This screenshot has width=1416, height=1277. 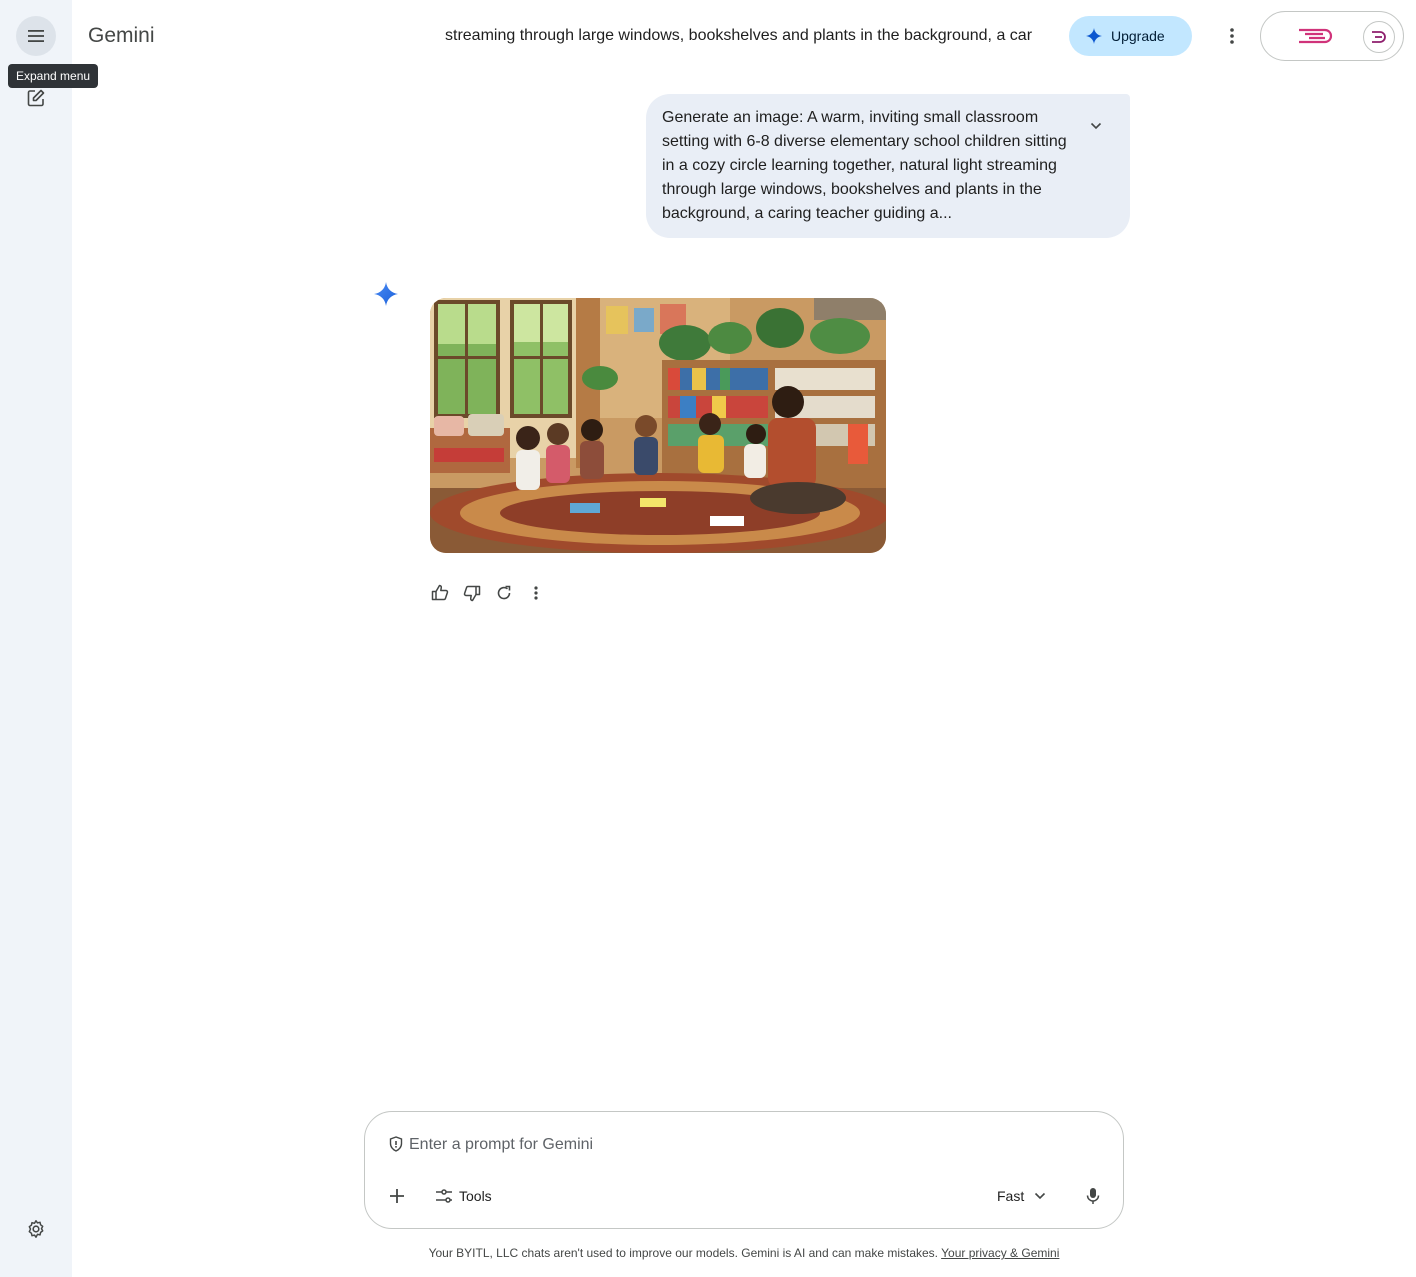 I want to click on response-actions, so click(x=492, y=593).